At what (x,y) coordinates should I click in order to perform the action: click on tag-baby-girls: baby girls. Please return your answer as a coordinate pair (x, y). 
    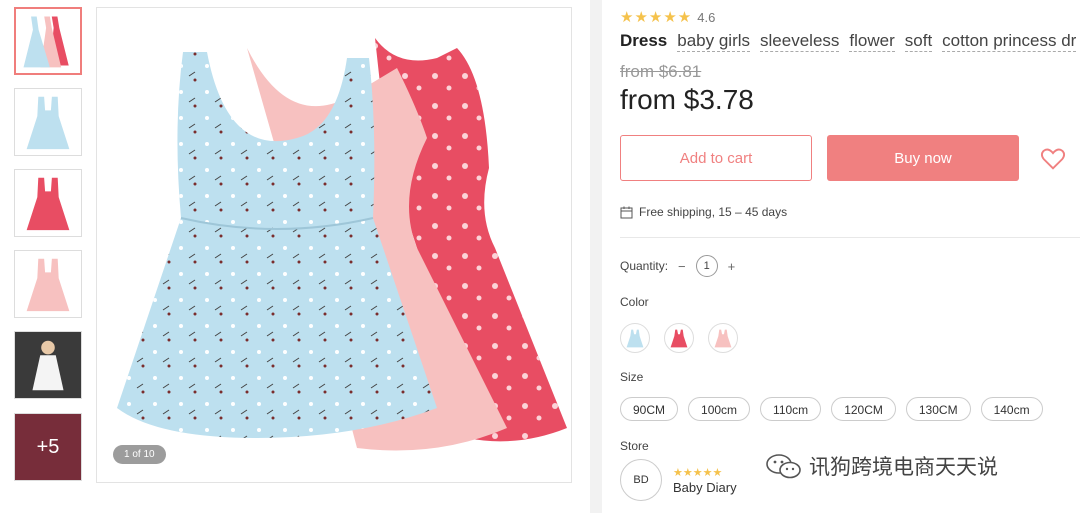
    Looking at the image, I should click on (714, 41).